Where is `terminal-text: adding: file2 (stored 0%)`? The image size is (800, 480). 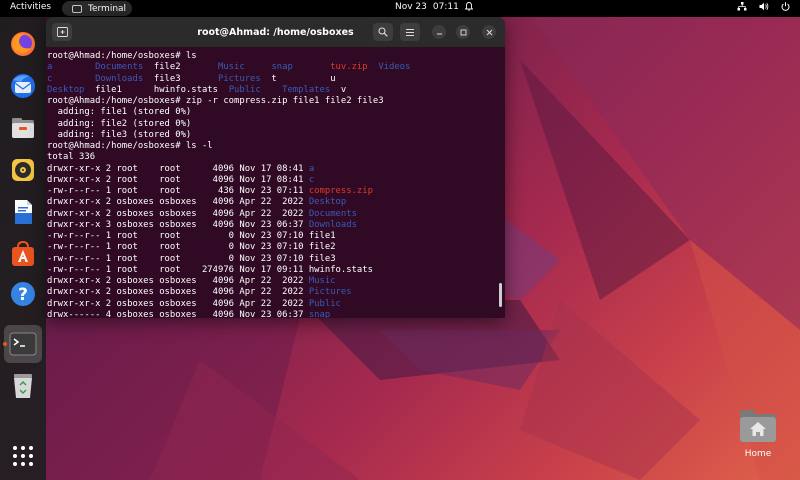 terminal-text: adding: file2 (stored 0%) is located at coordinates (119, 123).